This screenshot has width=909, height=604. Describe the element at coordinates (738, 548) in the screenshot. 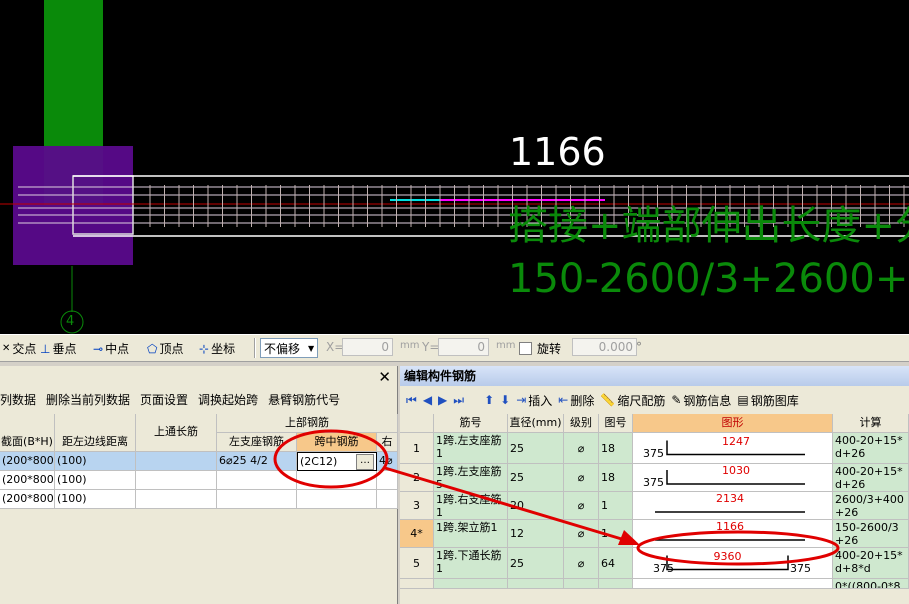

I see `highlight-ellipse-row4` at that location.